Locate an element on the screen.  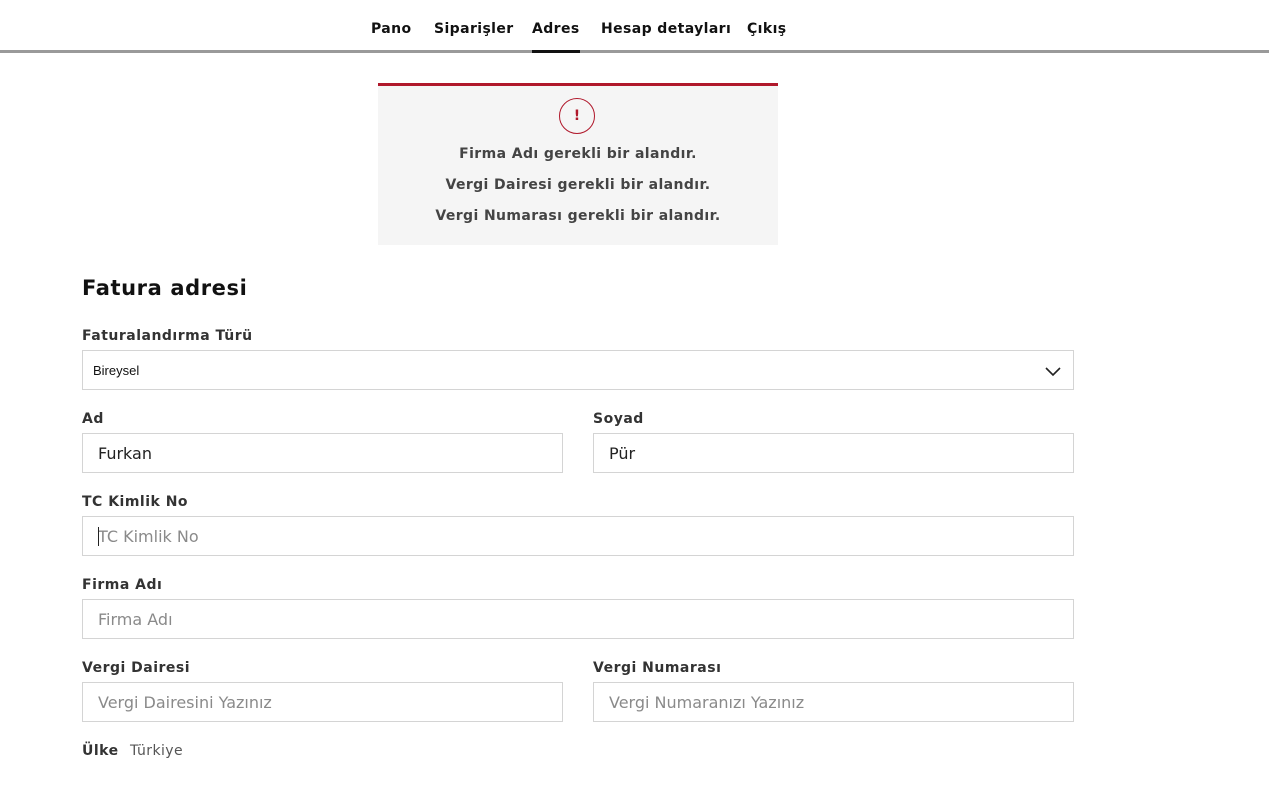
error-message-firma-adi: Firma Adı gerekli bir alandır. is located at coordinates (578, 154).